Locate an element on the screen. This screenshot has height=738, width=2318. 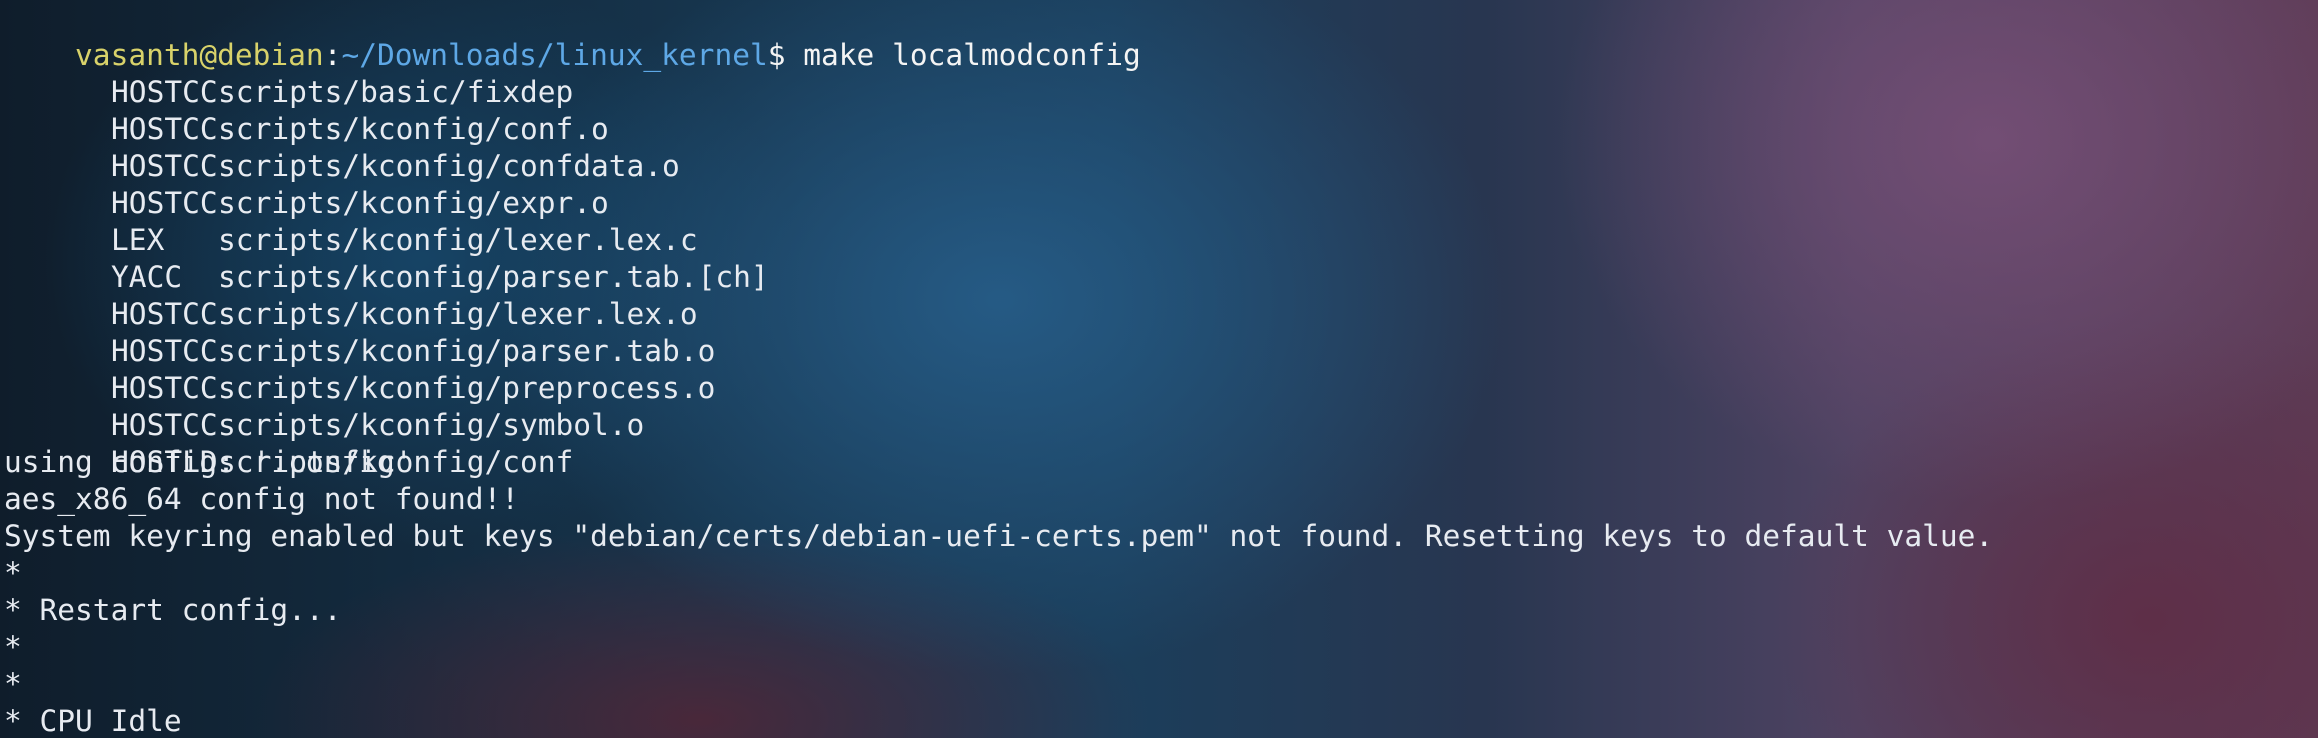
build-line: HOSTCCscripts/kconfig/conf.o is located at coordinates (306, 110).